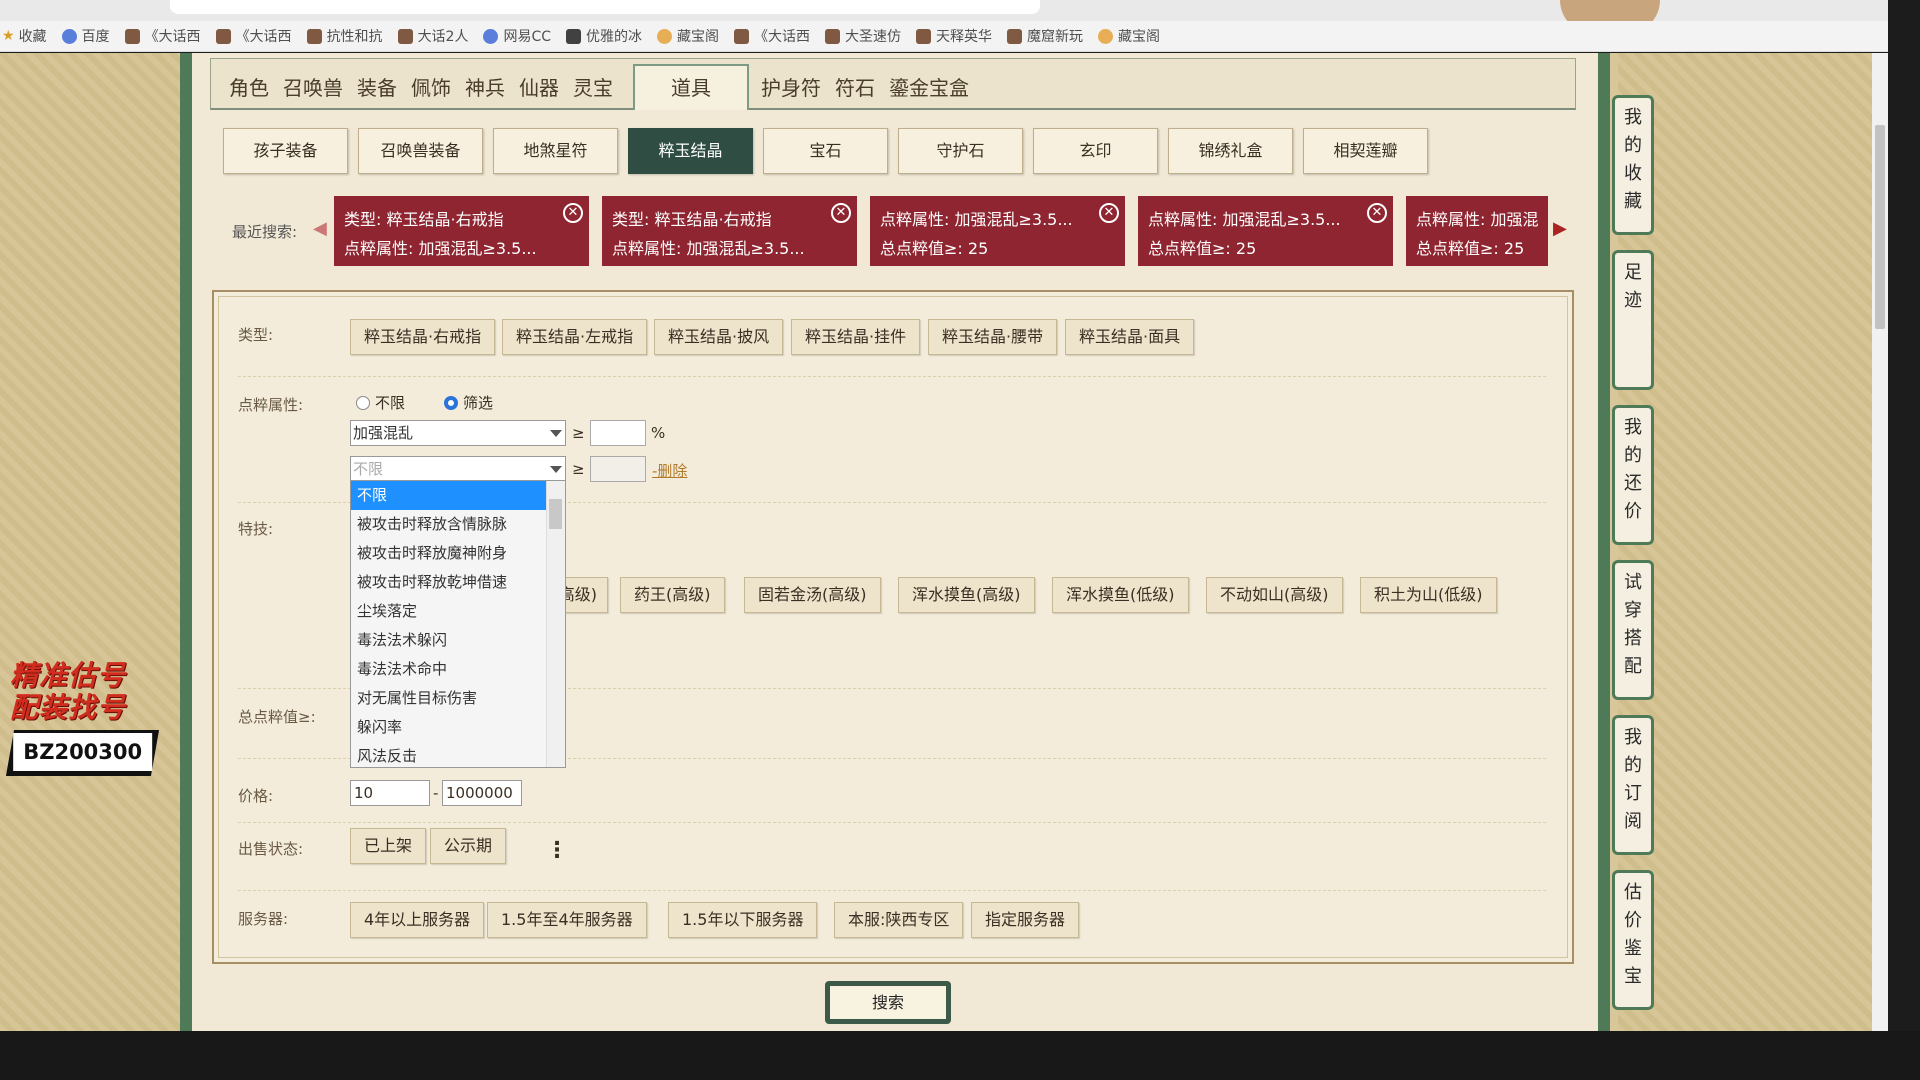 The image size is (1920, 1080). What do you see at coordinates (363, 403) in the screenshot?
I see `radio-unlimited-icon` at bounding box center [363, 403].